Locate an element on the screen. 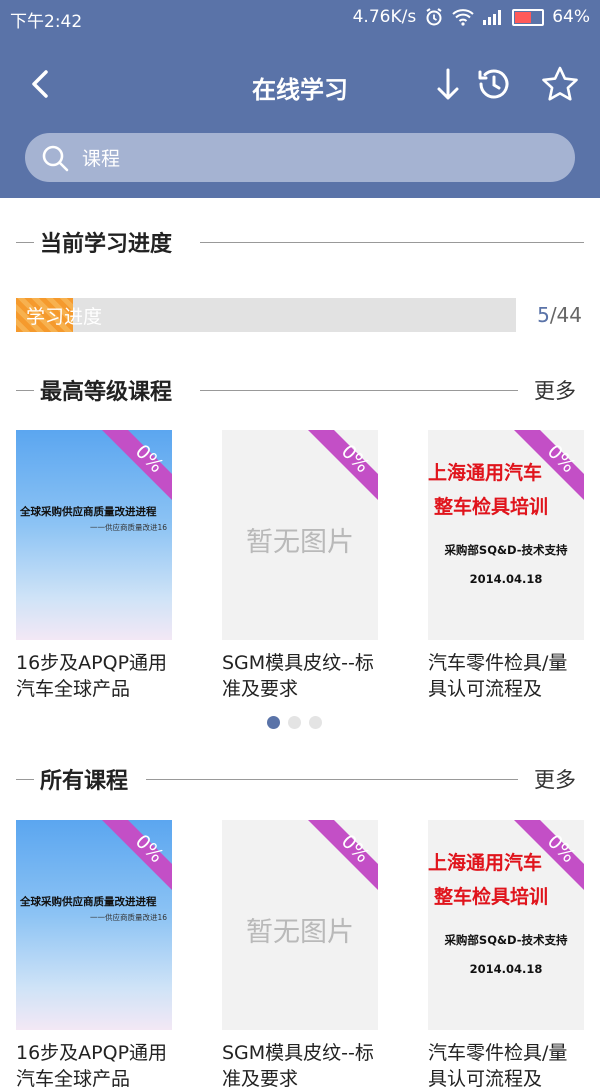 Image resolution: width=600 pixels, height=1092 pixels. battery-level: 64% is located at coordinates (571, 17).